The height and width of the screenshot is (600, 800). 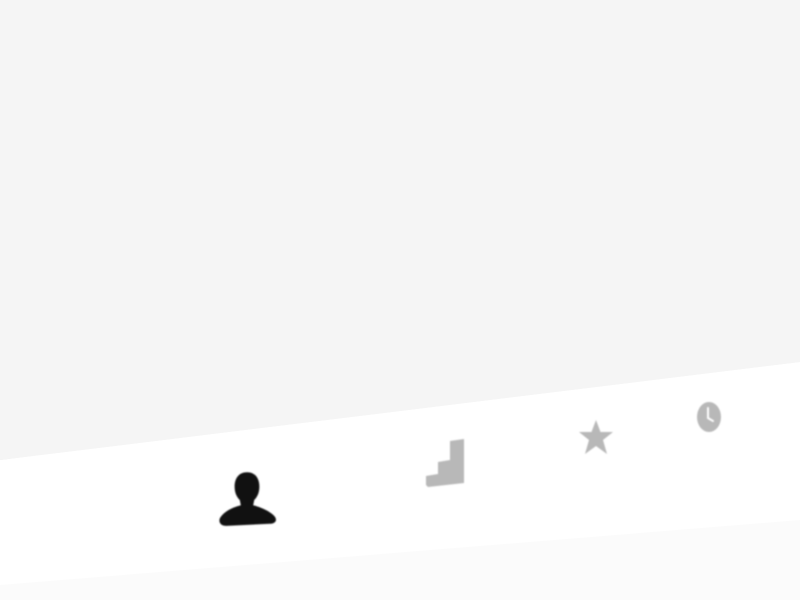 I want to click on stairs-icon-shape, so click(x=445, y=463).